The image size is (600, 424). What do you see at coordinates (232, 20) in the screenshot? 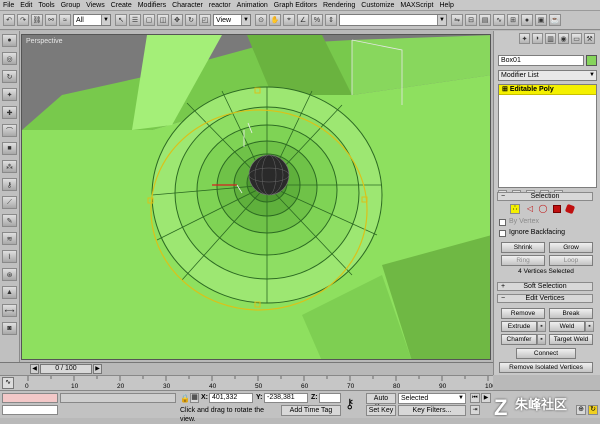
I see `reference-coord-dropdown: View ▼` at bounding box center [232, 20].